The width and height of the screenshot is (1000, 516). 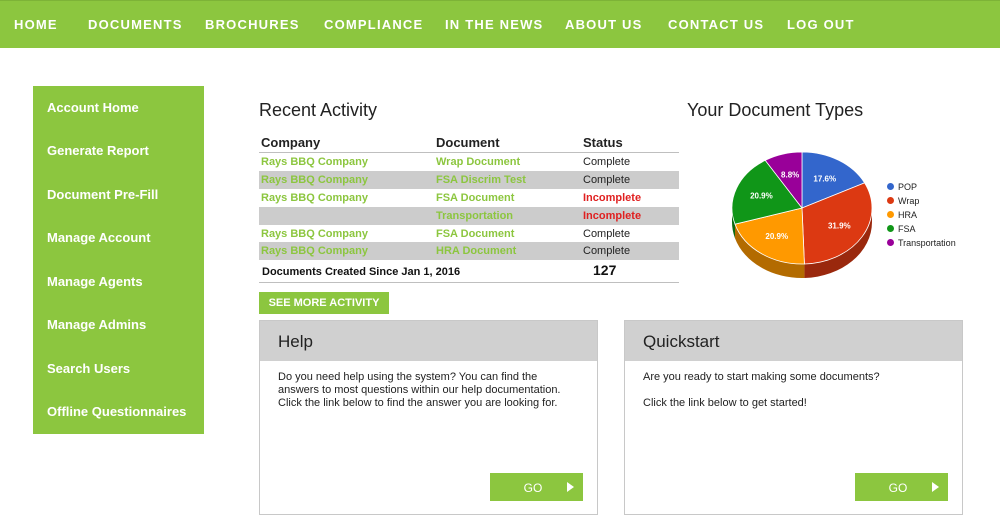 What do you see at coordinates (478, 162) in the screenshot?
I see `row-document-link: Wrap Document` at bounding box center [478, 162].